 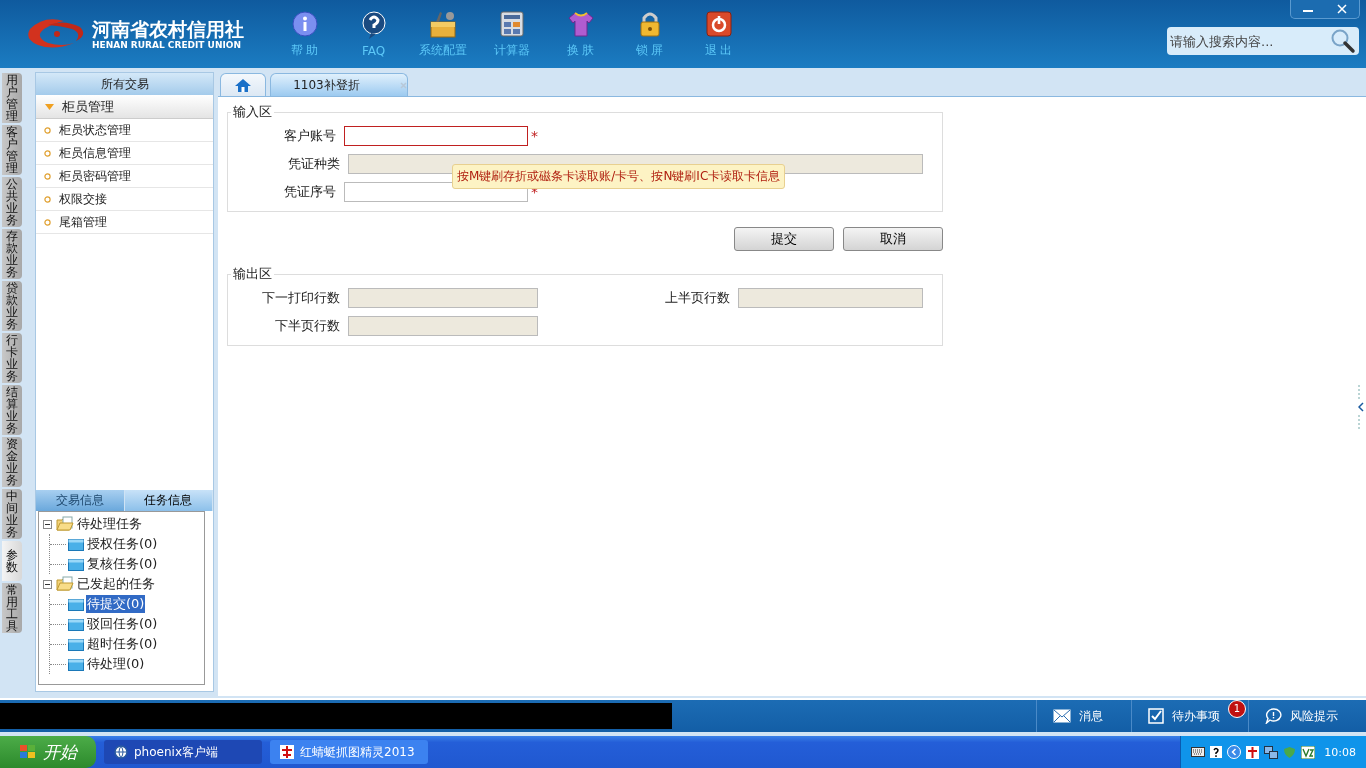 I want to click on tree-item: 驳回任务(0), so click(x=122, y=624).